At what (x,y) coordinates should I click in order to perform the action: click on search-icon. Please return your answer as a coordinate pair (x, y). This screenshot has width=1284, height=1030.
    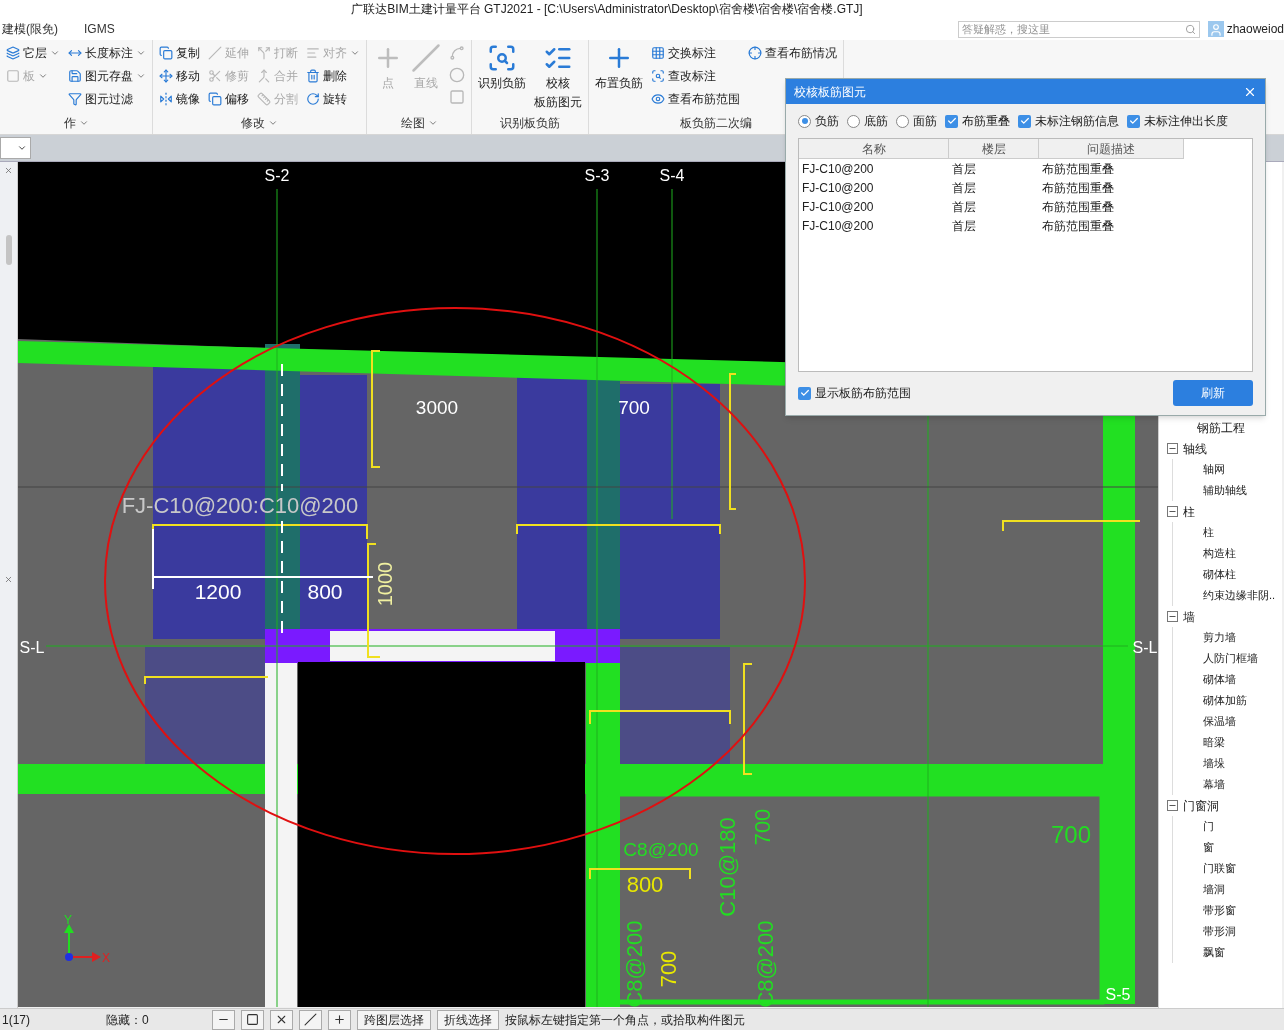
    Looking at the image, I should click on (1190, 29).